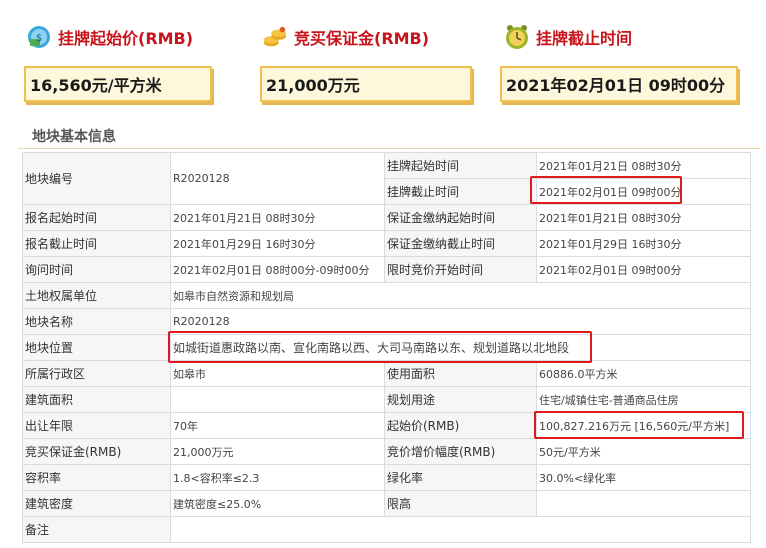 This screenshot has width=766, height=548. Describe the element at coordinates (643, 217) in the screenshot. I see `cell-value-deposit-start: 2021年01月21日 08时30分` at that location.